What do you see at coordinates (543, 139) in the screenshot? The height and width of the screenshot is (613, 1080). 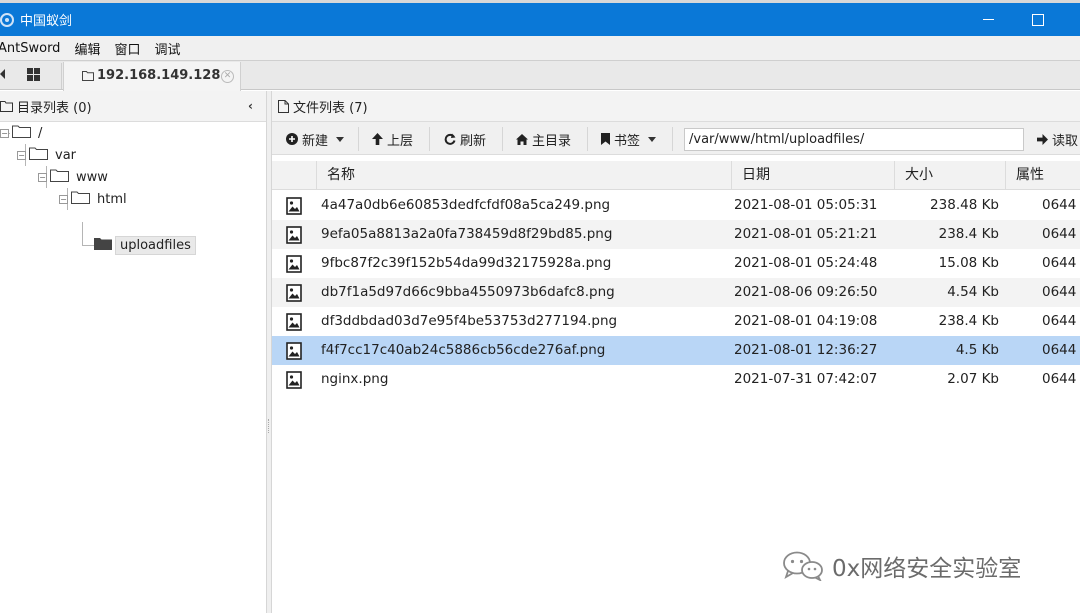 I see `home-button: 主目录` at bounding box center [543, 139].